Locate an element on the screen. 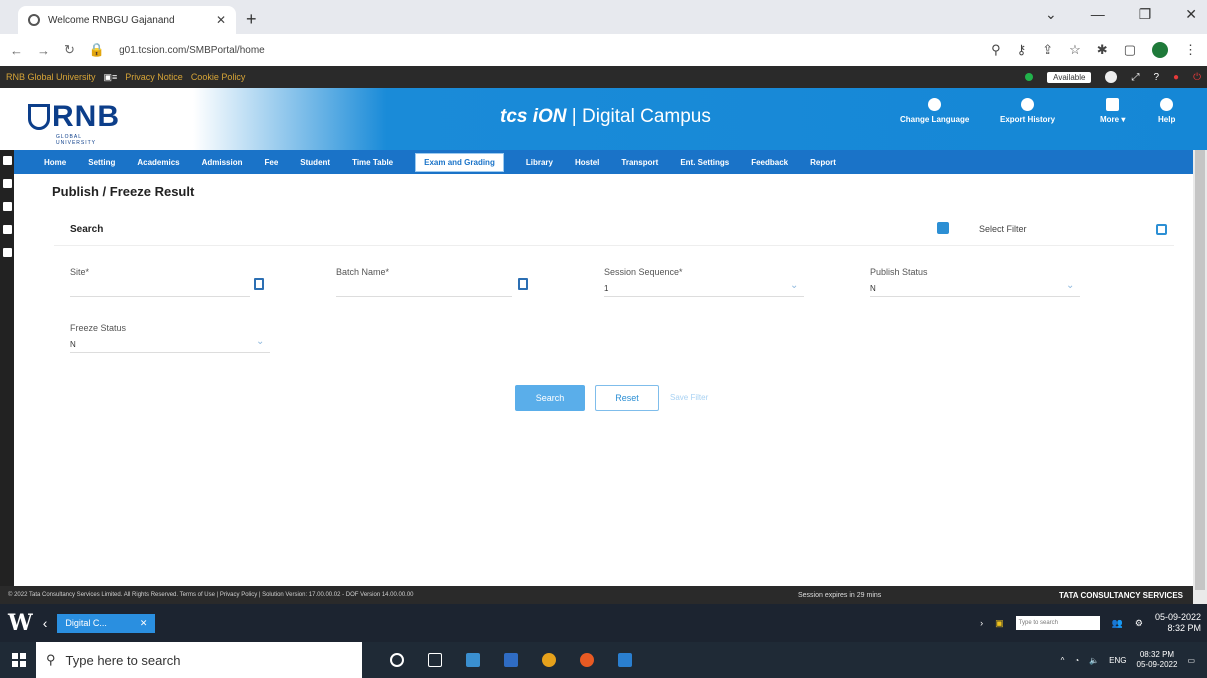 The image size is (1207, 678). remote-search-input: Type to search is located at coordinates (1057, 623).